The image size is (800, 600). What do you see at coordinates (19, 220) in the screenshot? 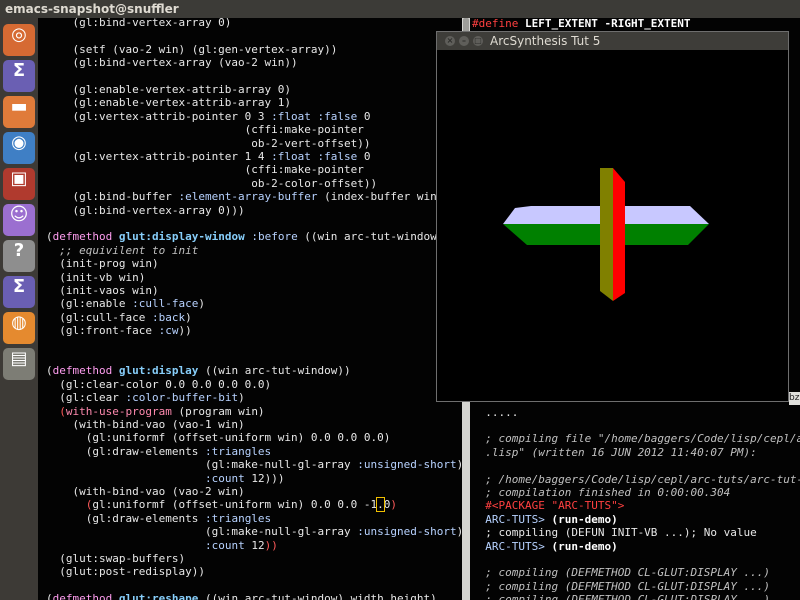
I see `chat-face-icon: ☺` at bounding box center [19, 220].